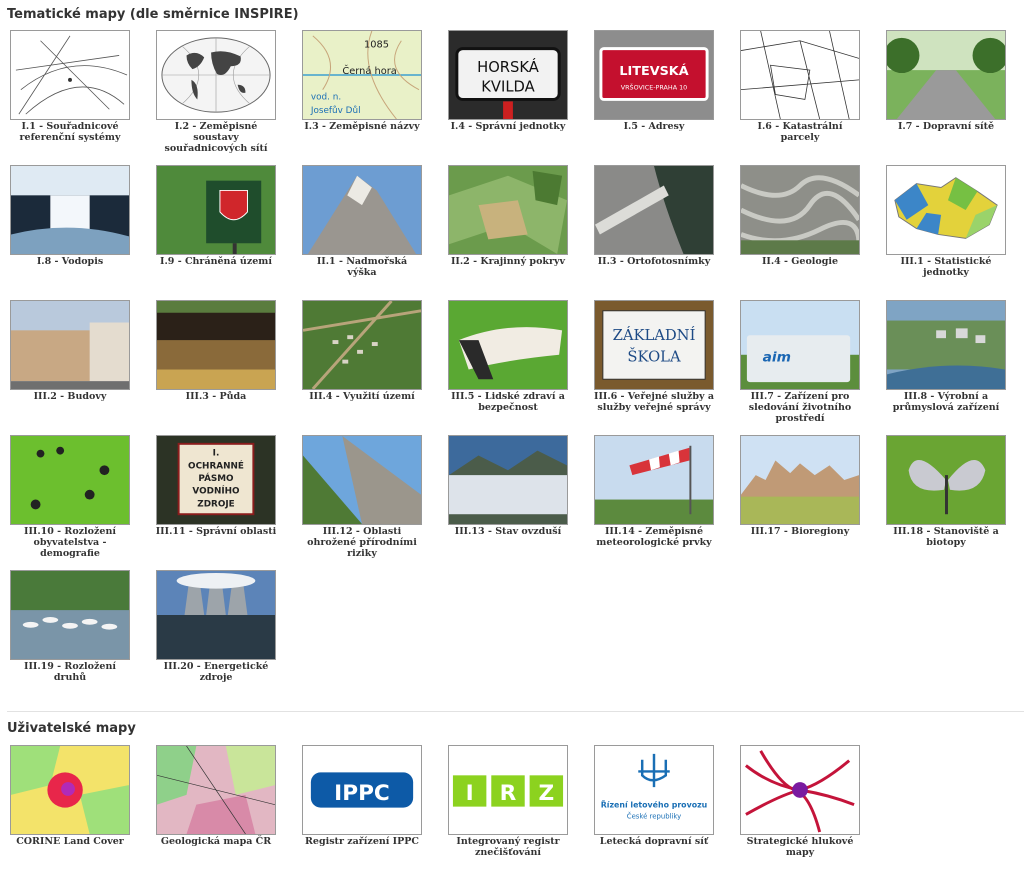 The width and height of the screenshot is (1024, 872). I want to click on thematic-tile-iii-4-vyuziti-uzemi: III.4 - Využití území, so click(362, 351).